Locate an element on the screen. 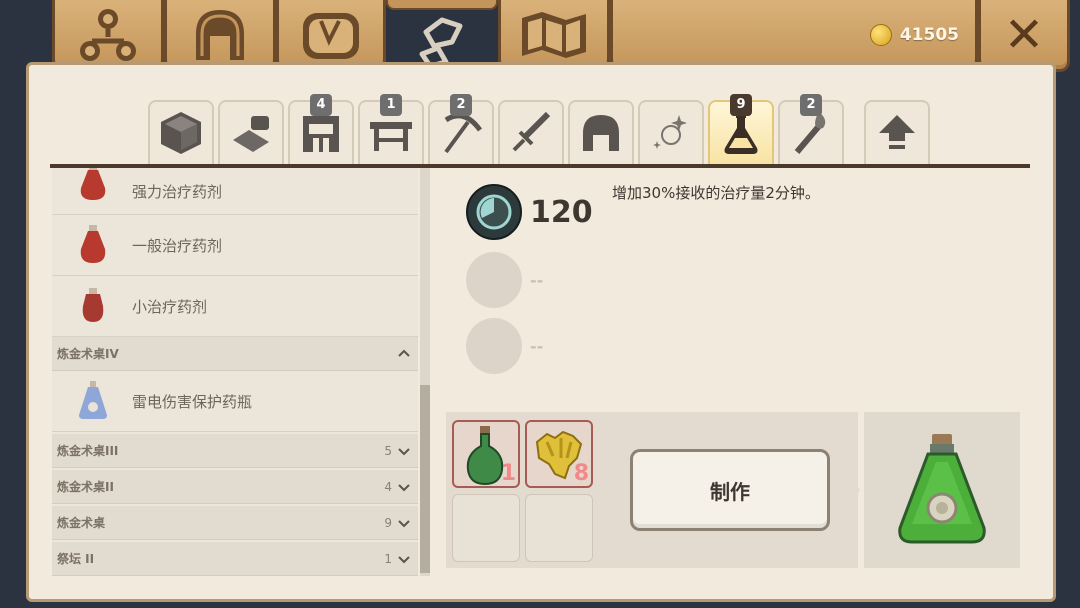 The width and height of the screenshot is (1080, 608). section-header: 炼金术桌 9 is located at coordinates (235, 523).